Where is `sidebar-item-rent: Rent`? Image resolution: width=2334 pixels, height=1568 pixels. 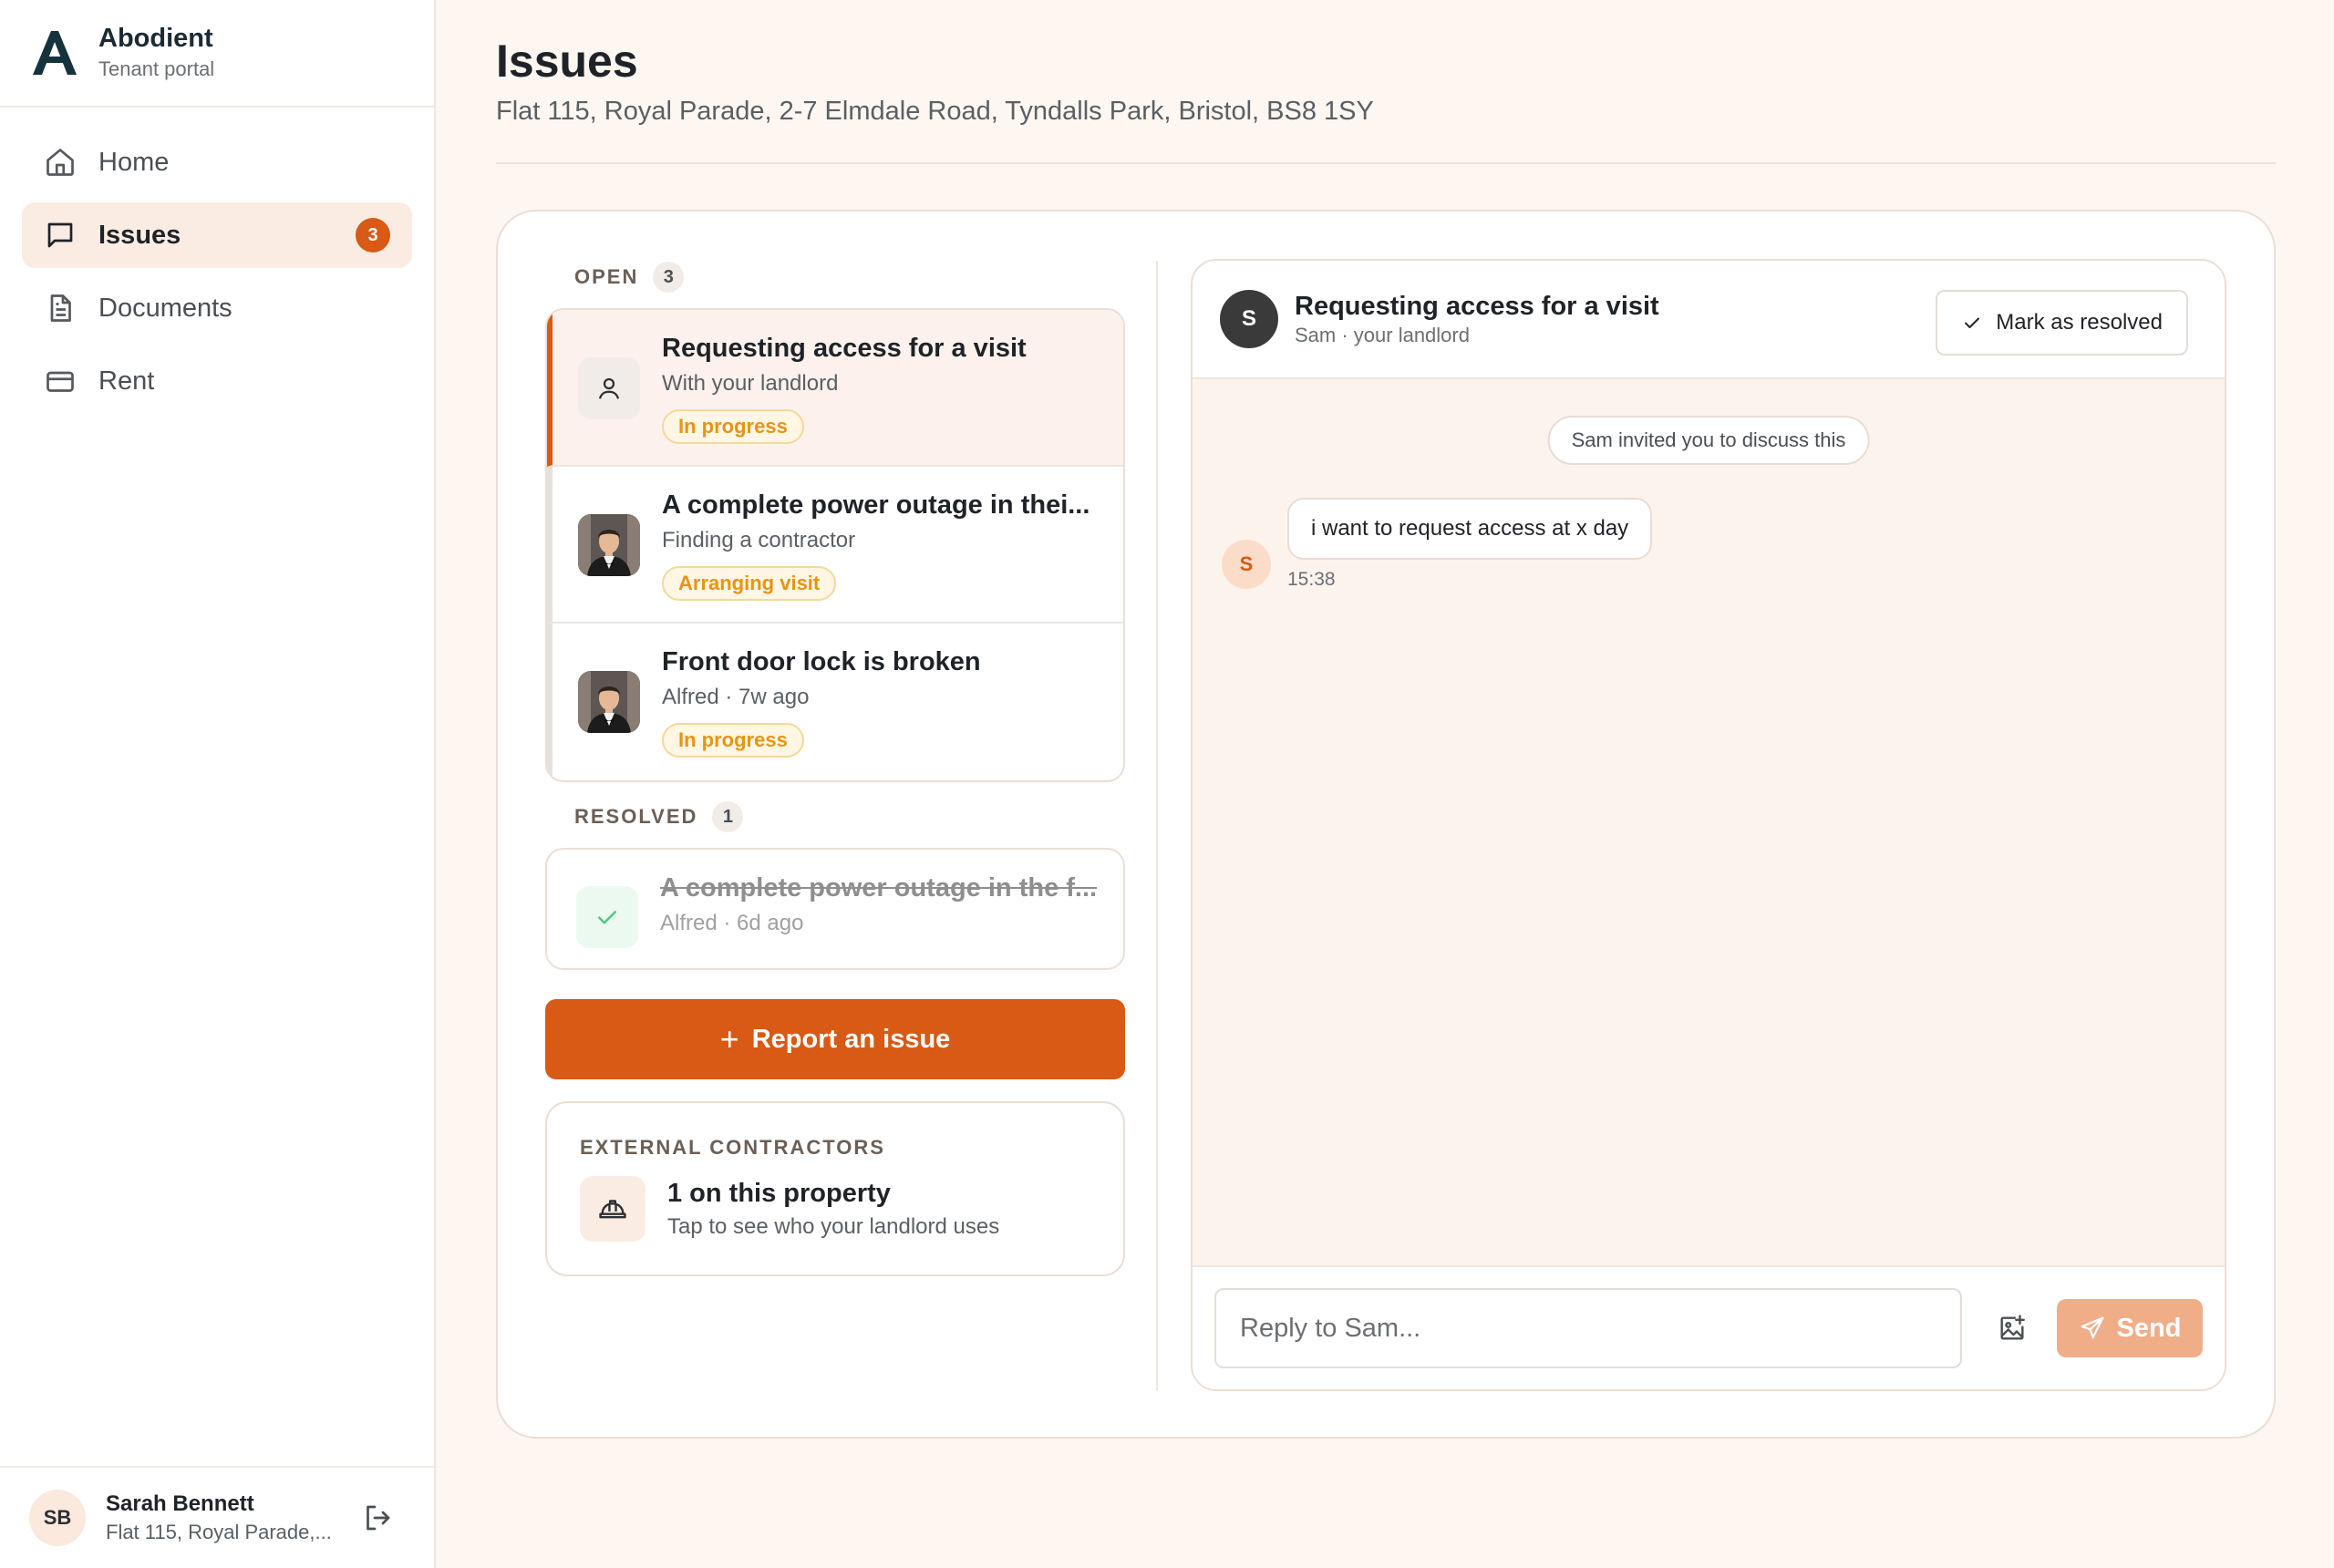
sidebar-item-rent: Rent is located at coordinates (217, 381).